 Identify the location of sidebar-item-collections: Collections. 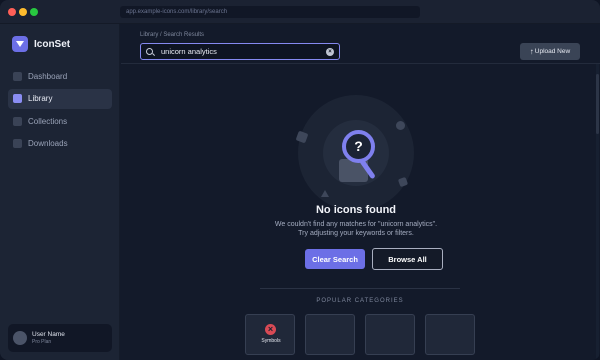
(60, 121).